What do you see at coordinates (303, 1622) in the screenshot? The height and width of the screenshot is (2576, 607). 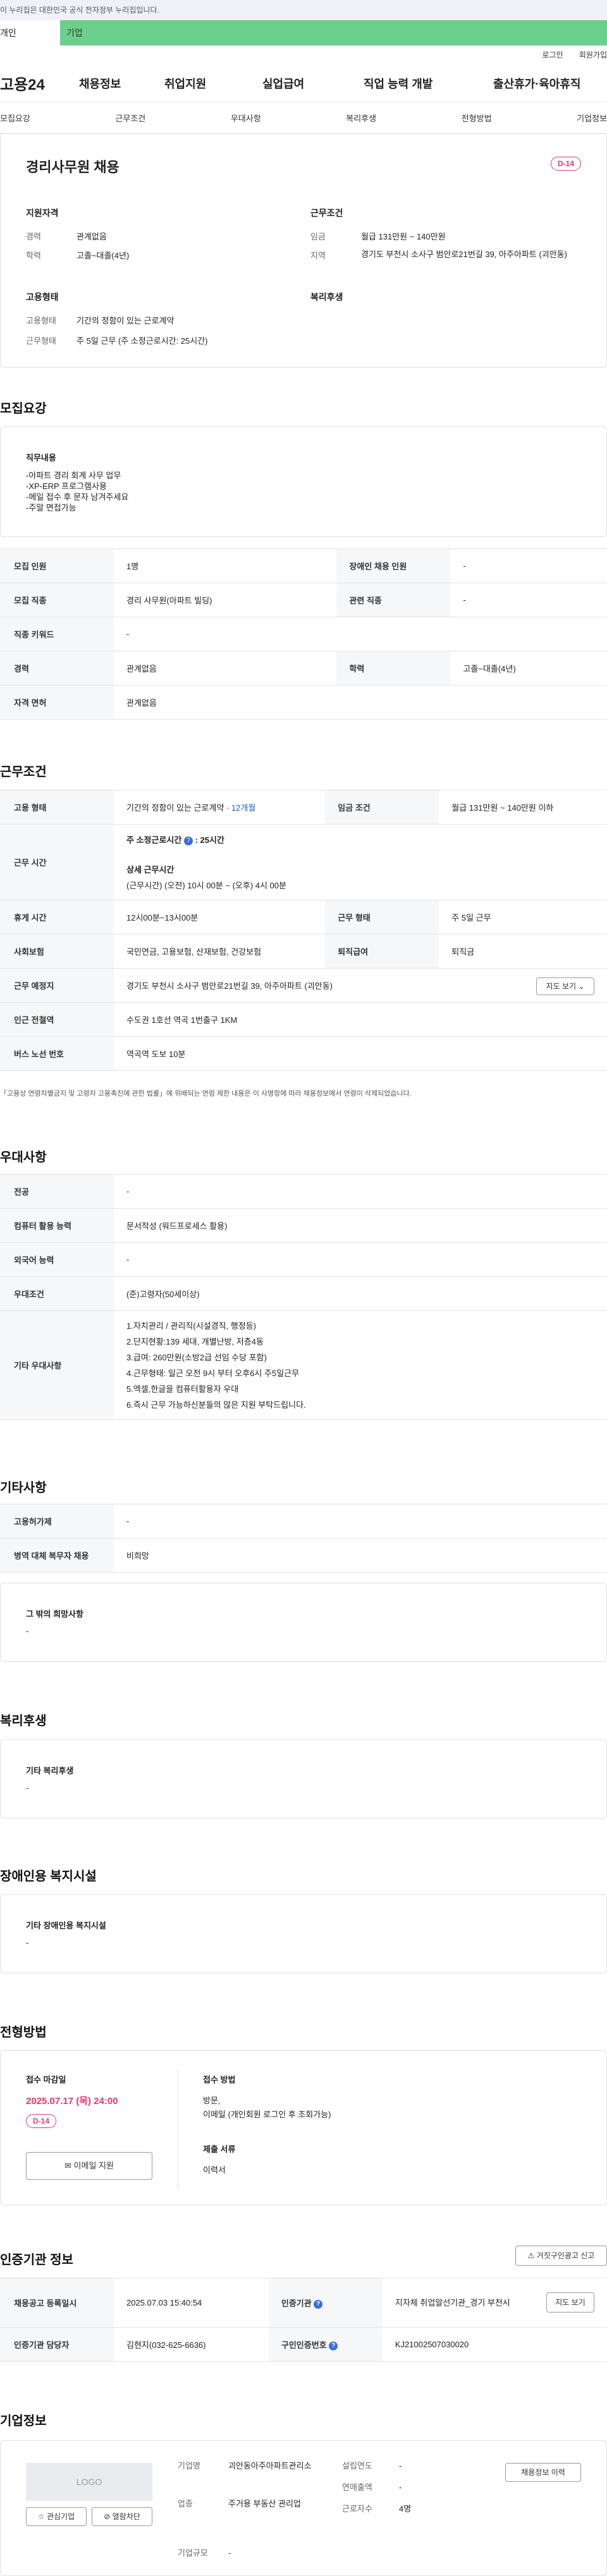 I see `wish-card: 그 밖의 희망사항 -` at bounding box center [303, 1622].